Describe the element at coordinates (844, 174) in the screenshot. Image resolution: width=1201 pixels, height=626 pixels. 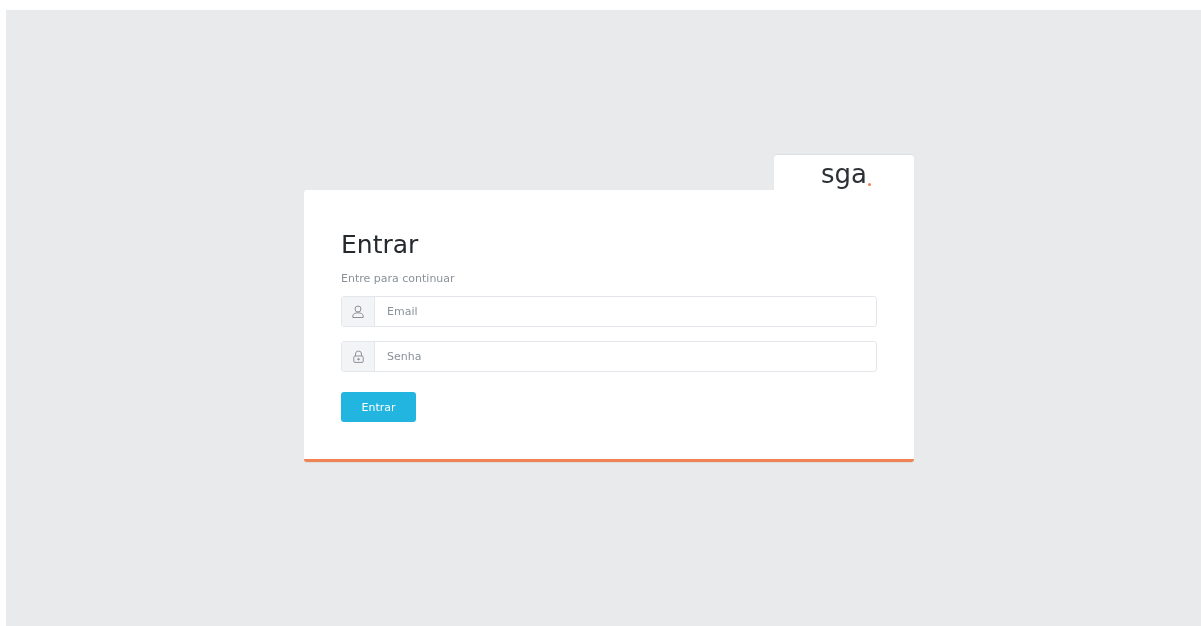
I see `logo: sga` at that location.